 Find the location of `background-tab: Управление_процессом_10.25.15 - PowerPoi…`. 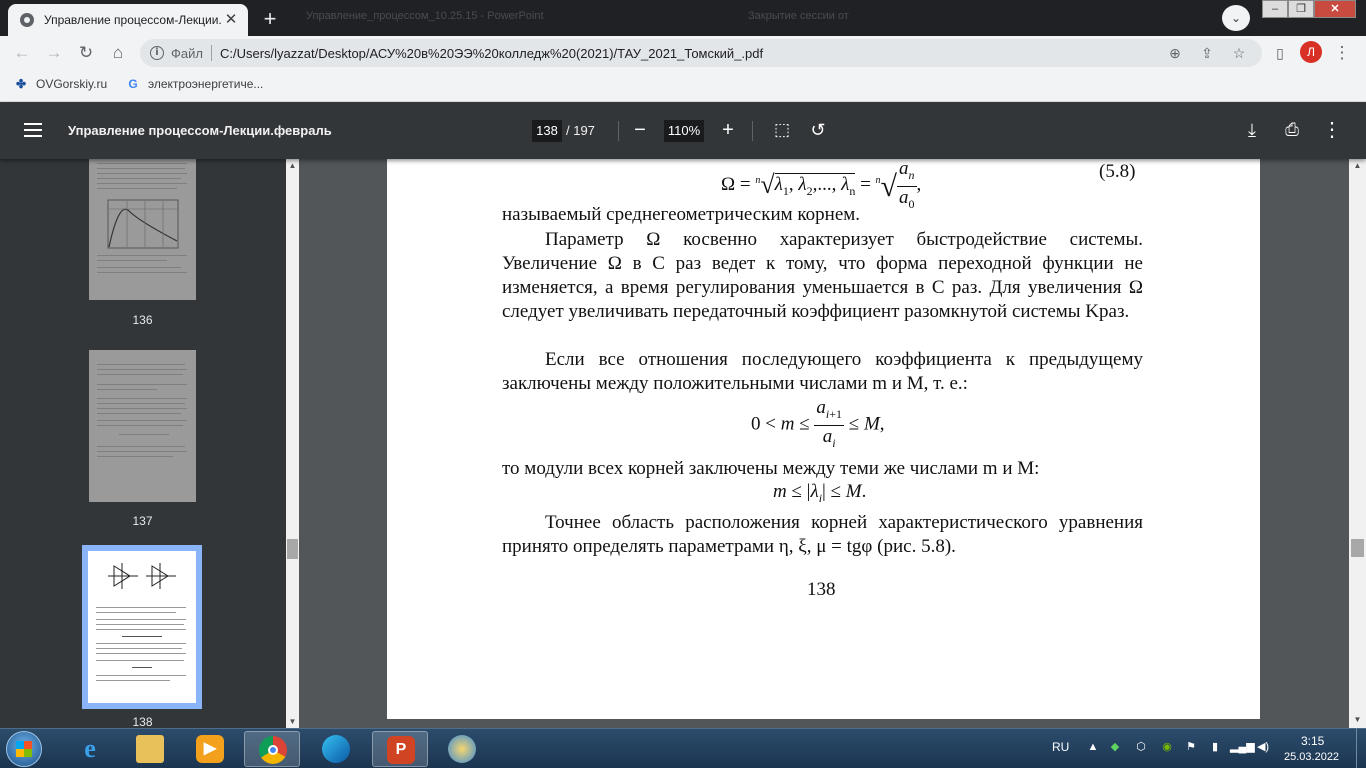

background-tab: Управление_процессом_10.25.15 - PowerPoi… is located at coordinates (425, 16).